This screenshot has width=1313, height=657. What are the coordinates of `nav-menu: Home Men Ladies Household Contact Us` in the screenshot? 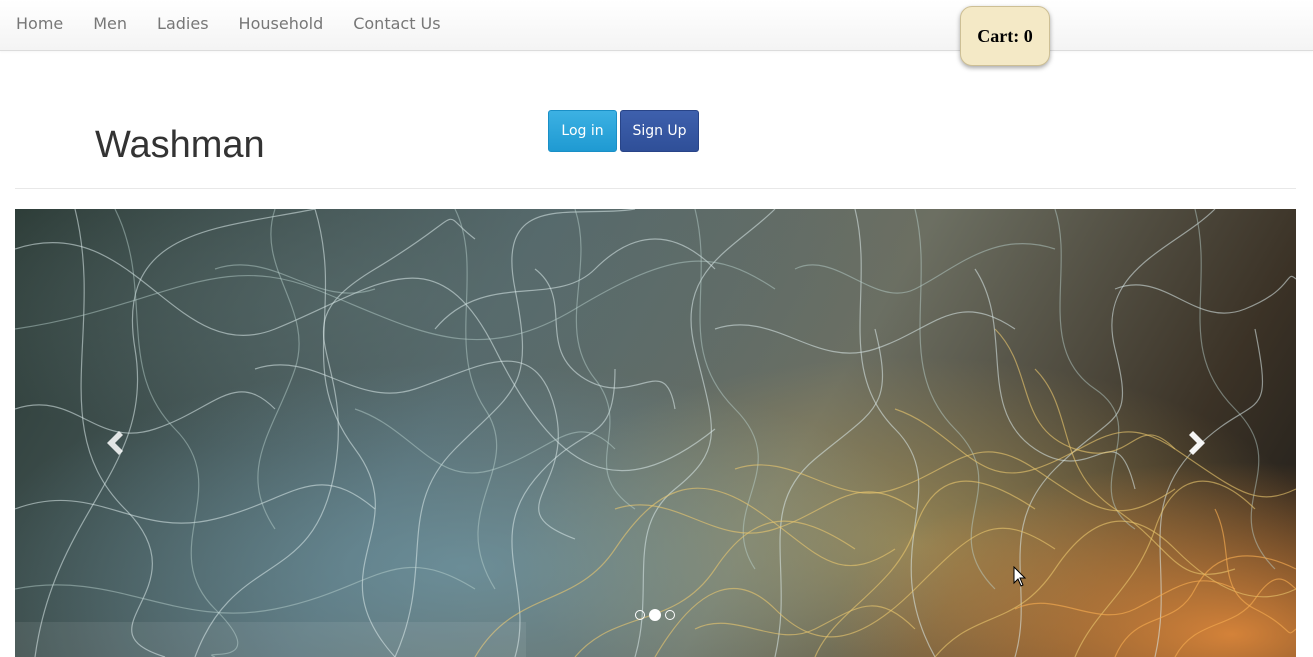 It's located at (228, 24).